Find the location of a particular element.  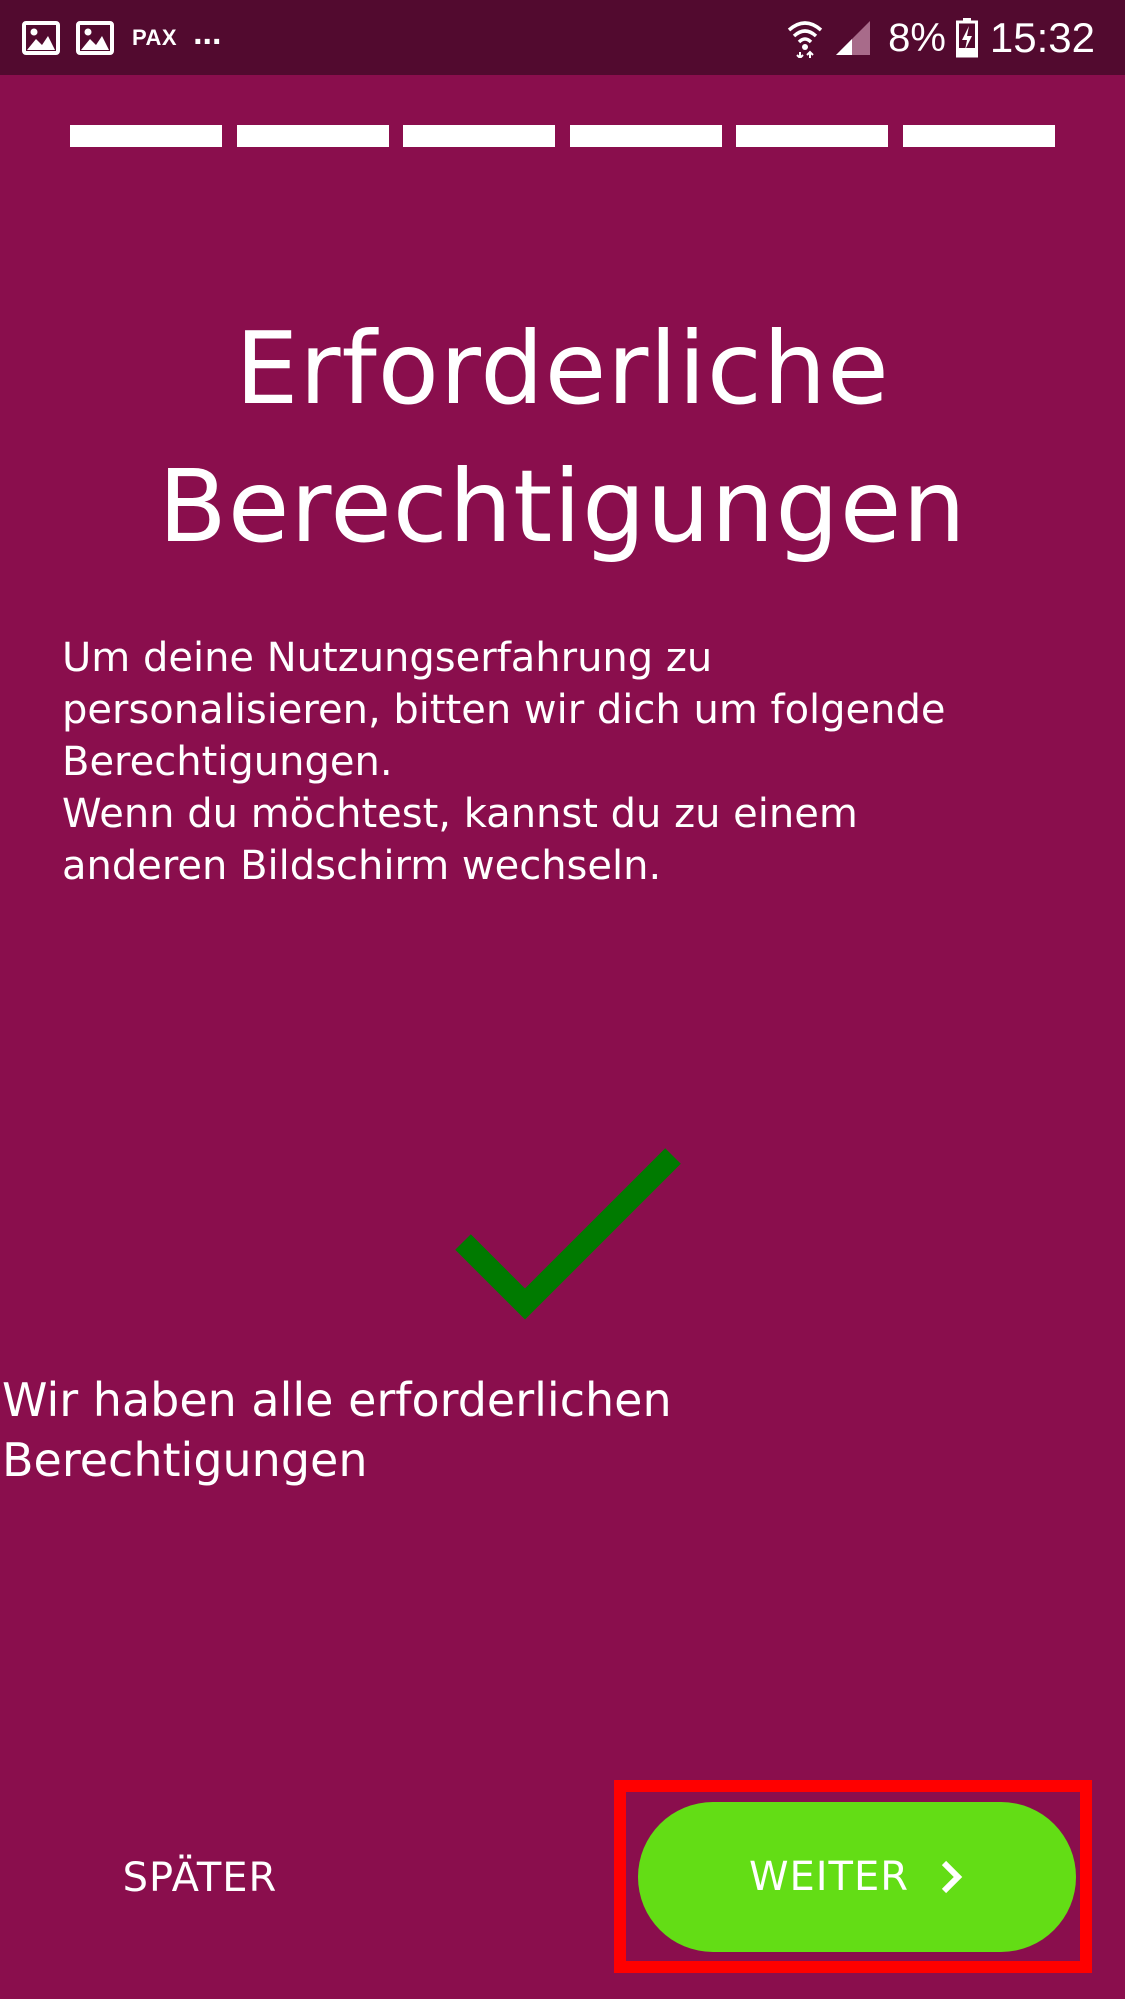

signal-icon is located at coordinates (853, 38).